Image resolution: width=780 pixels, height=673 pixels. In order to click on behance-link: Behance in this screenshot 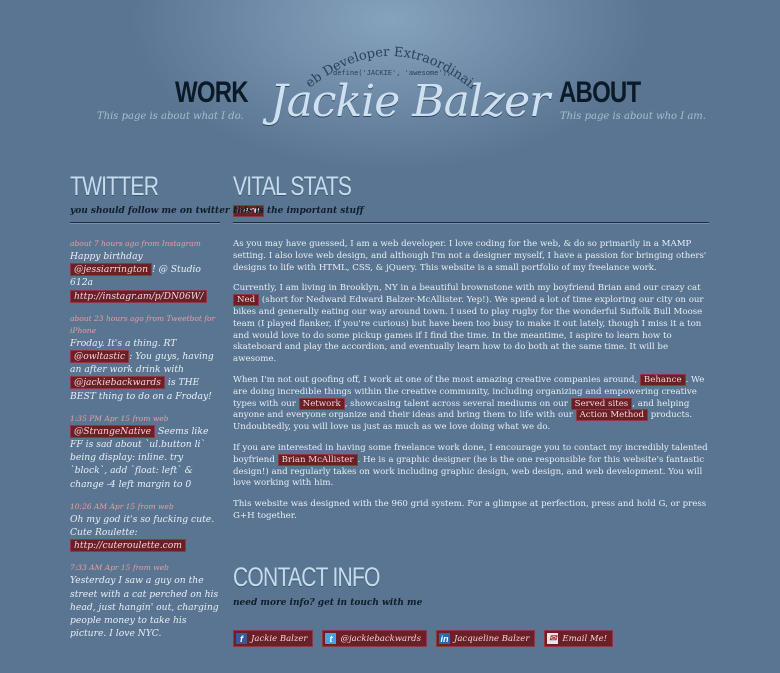, I will do `click(662, 379)`.